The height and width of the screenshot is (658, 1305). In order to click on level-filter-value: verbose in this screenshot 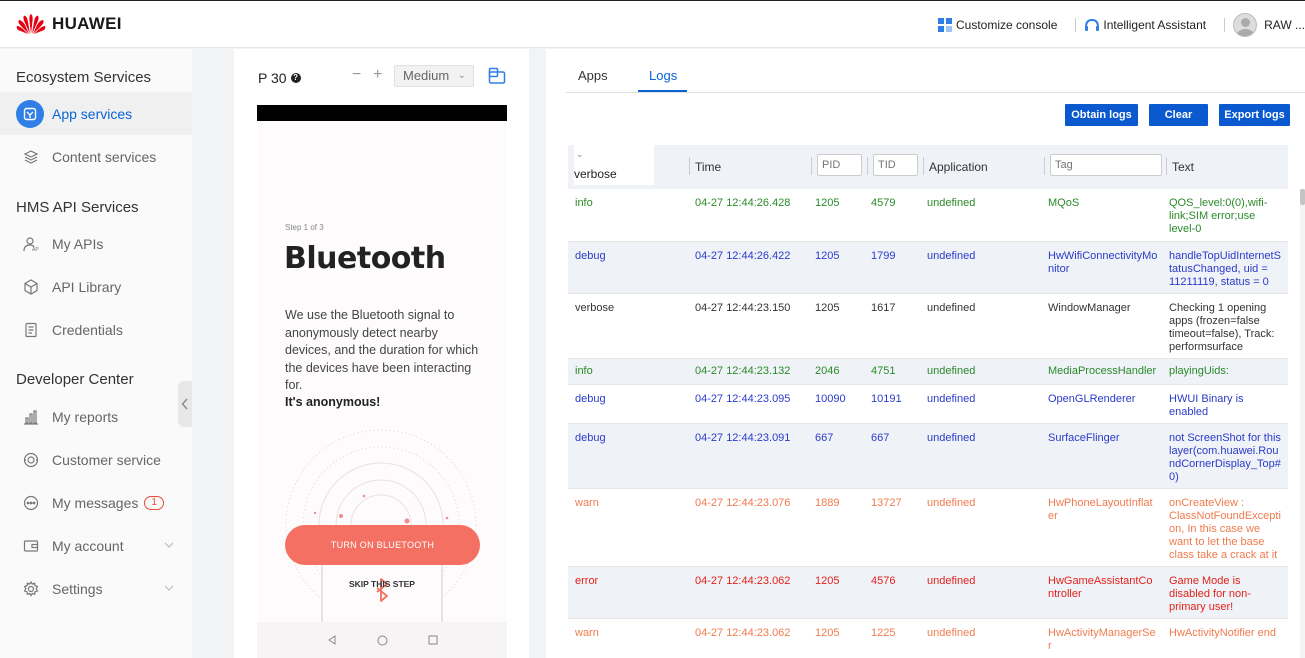, I will do `click(595, 174)`.